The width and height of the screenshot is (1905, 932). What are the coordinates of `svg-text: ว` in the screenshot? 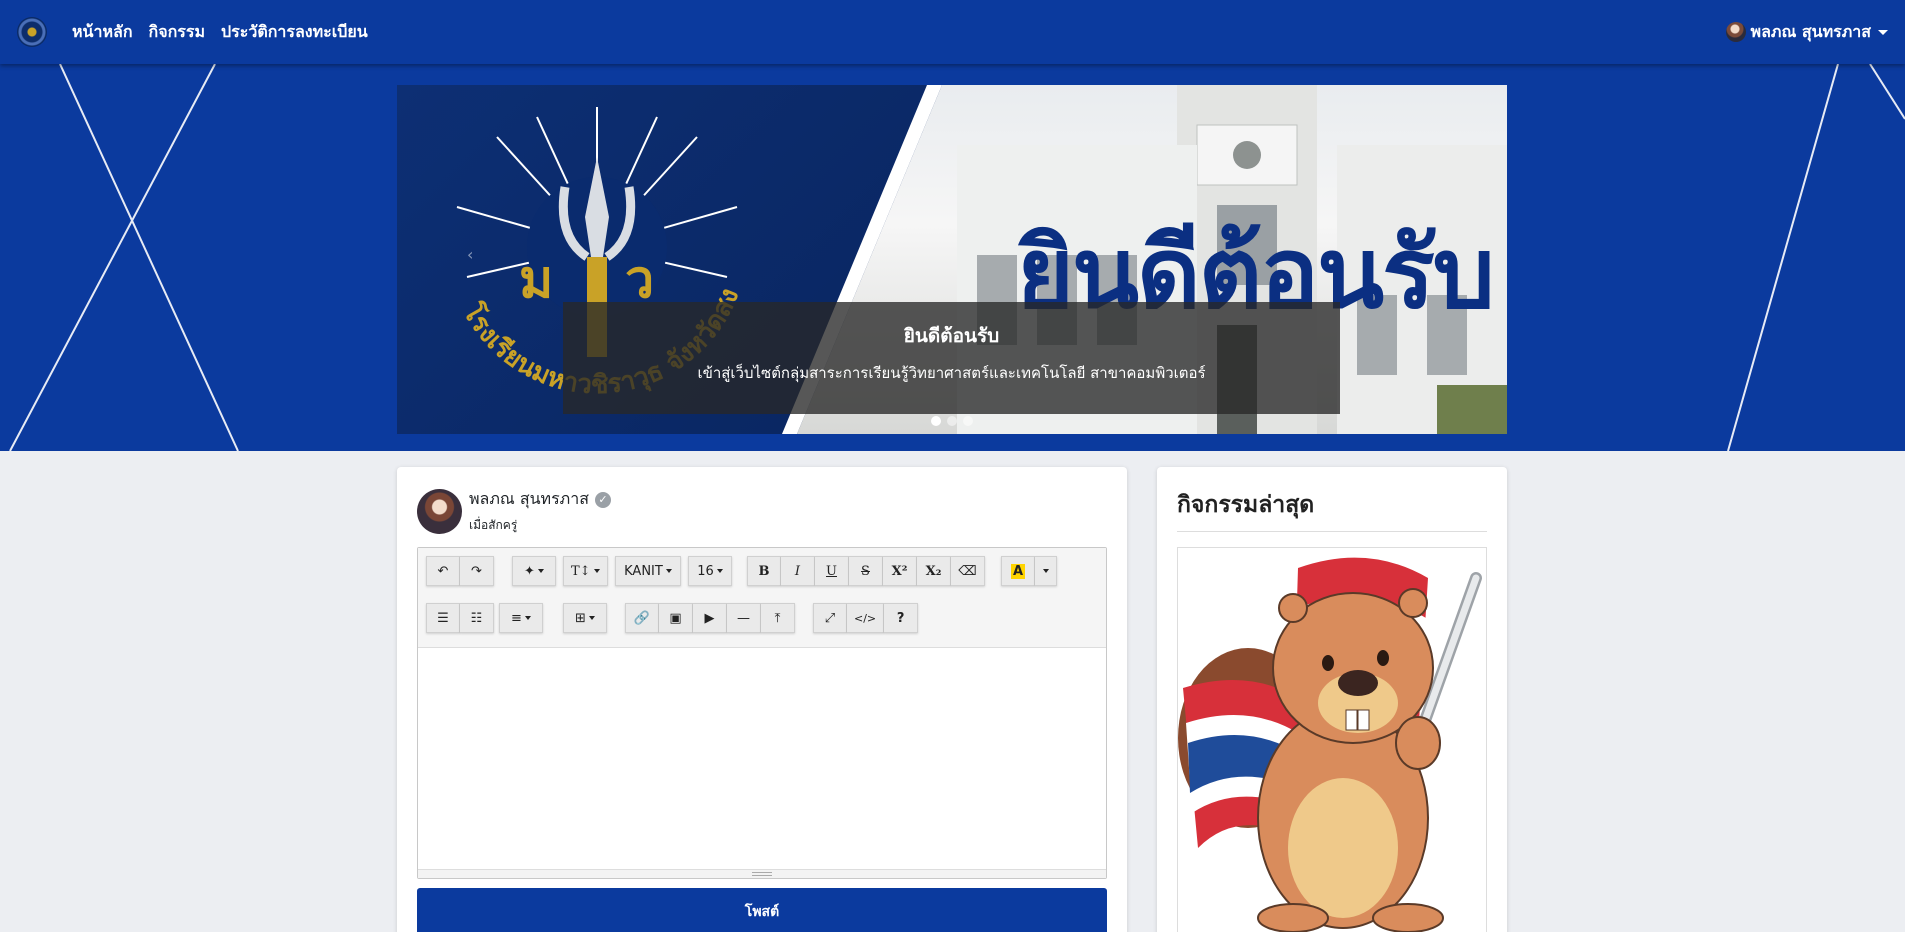 It's located at (639, 279).